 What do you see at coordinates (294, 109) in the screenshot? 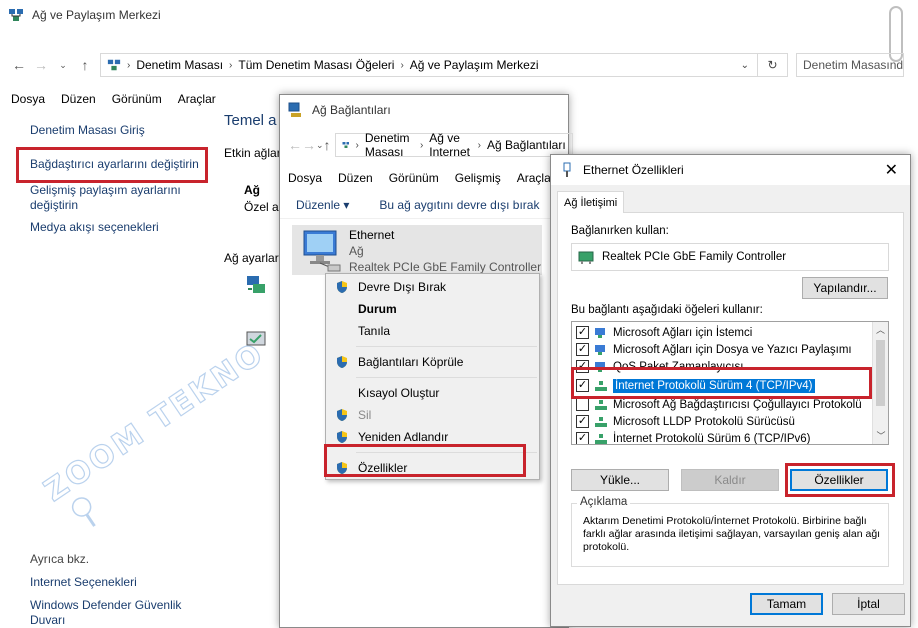
I see `network-connections-icon` at bounding box center [294, 109].